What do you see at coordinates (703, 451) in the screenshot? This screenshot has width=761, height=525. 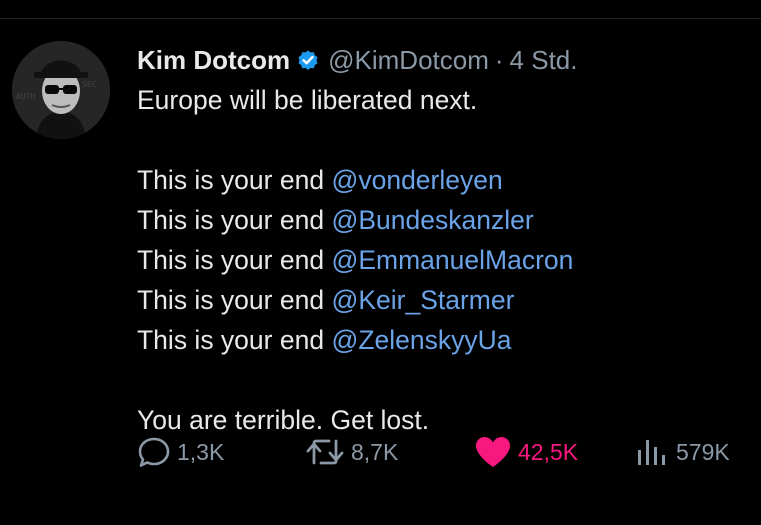 I see `view-count: 579K` at bounding box center [703, 451].